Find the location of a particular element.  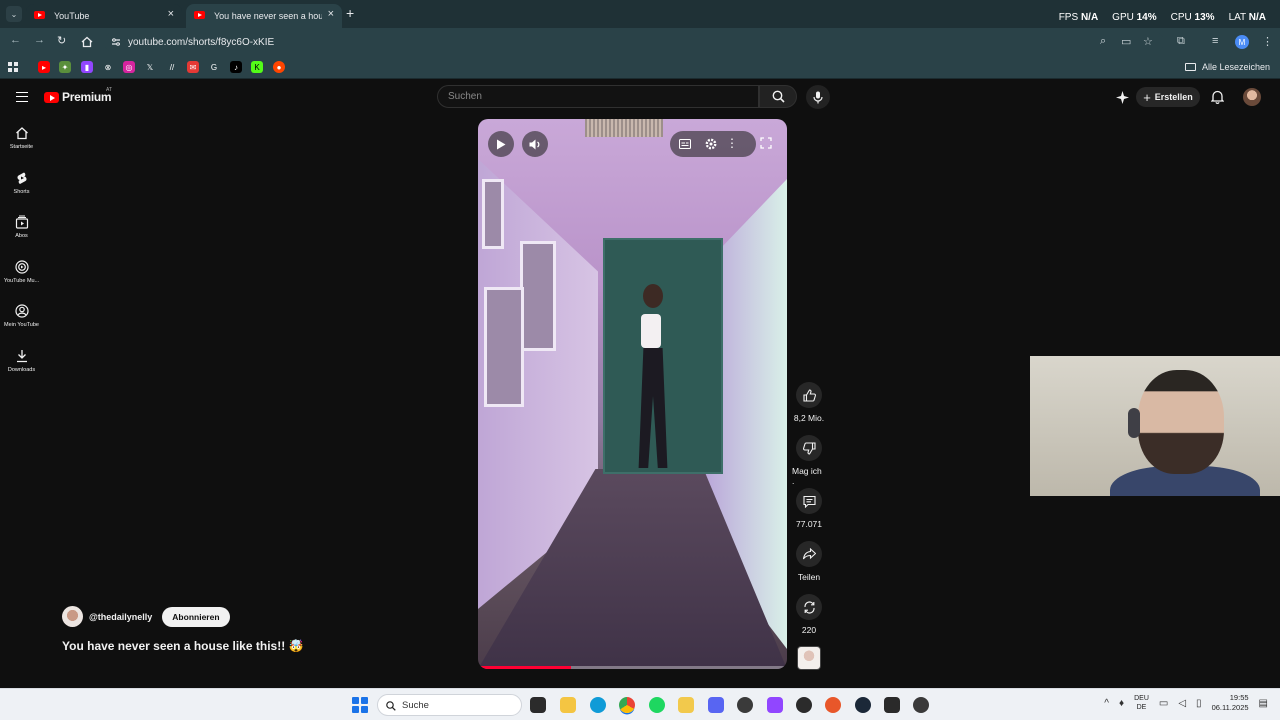

bookmark-xbox-icon: ⊗ is located at coordinates (108, 67).